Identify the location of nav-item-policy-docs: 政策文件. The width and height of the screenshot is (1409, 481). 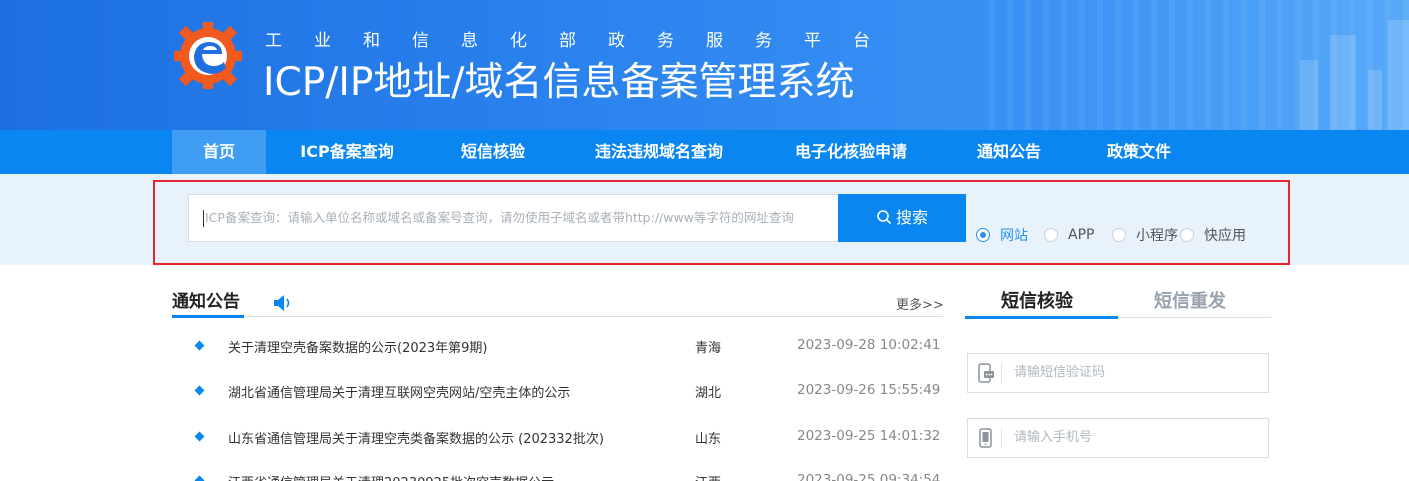
(1139, 152).